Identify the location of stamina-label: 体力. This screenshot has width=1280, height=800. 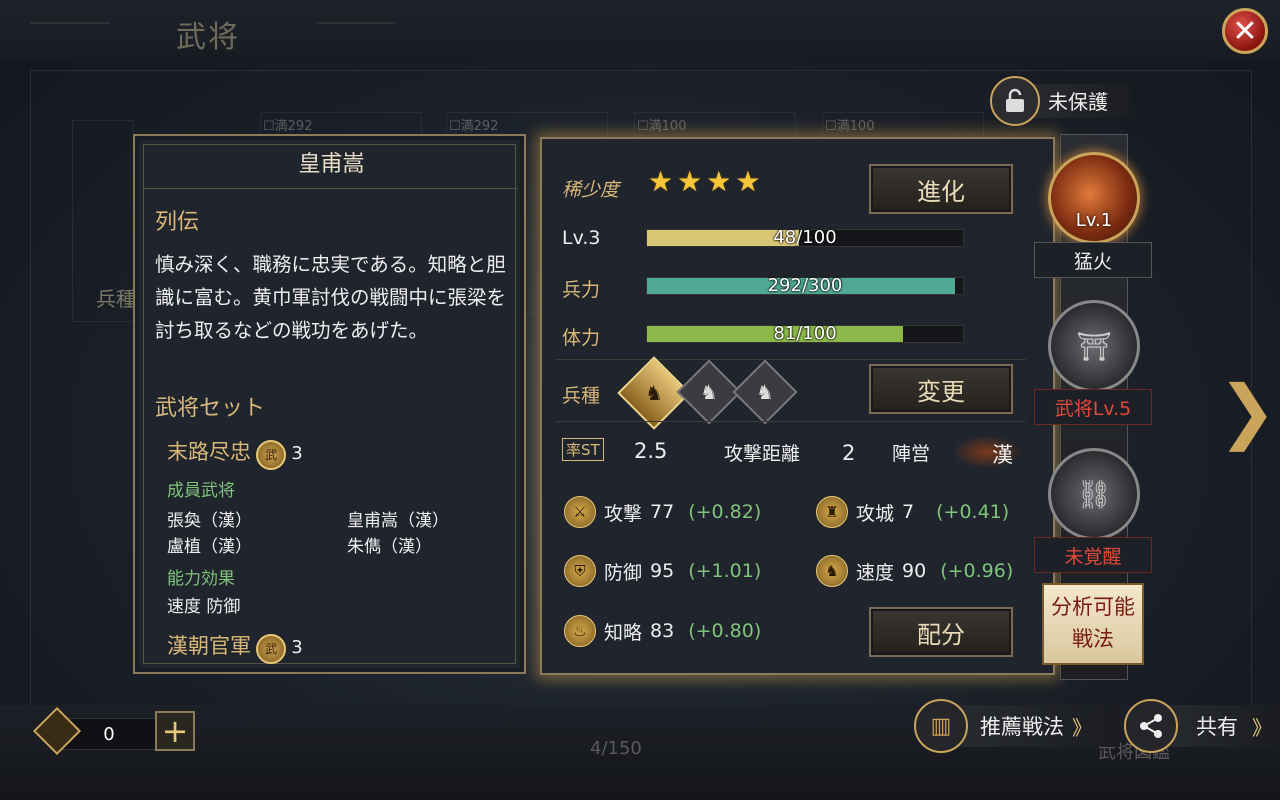
(581, 338).